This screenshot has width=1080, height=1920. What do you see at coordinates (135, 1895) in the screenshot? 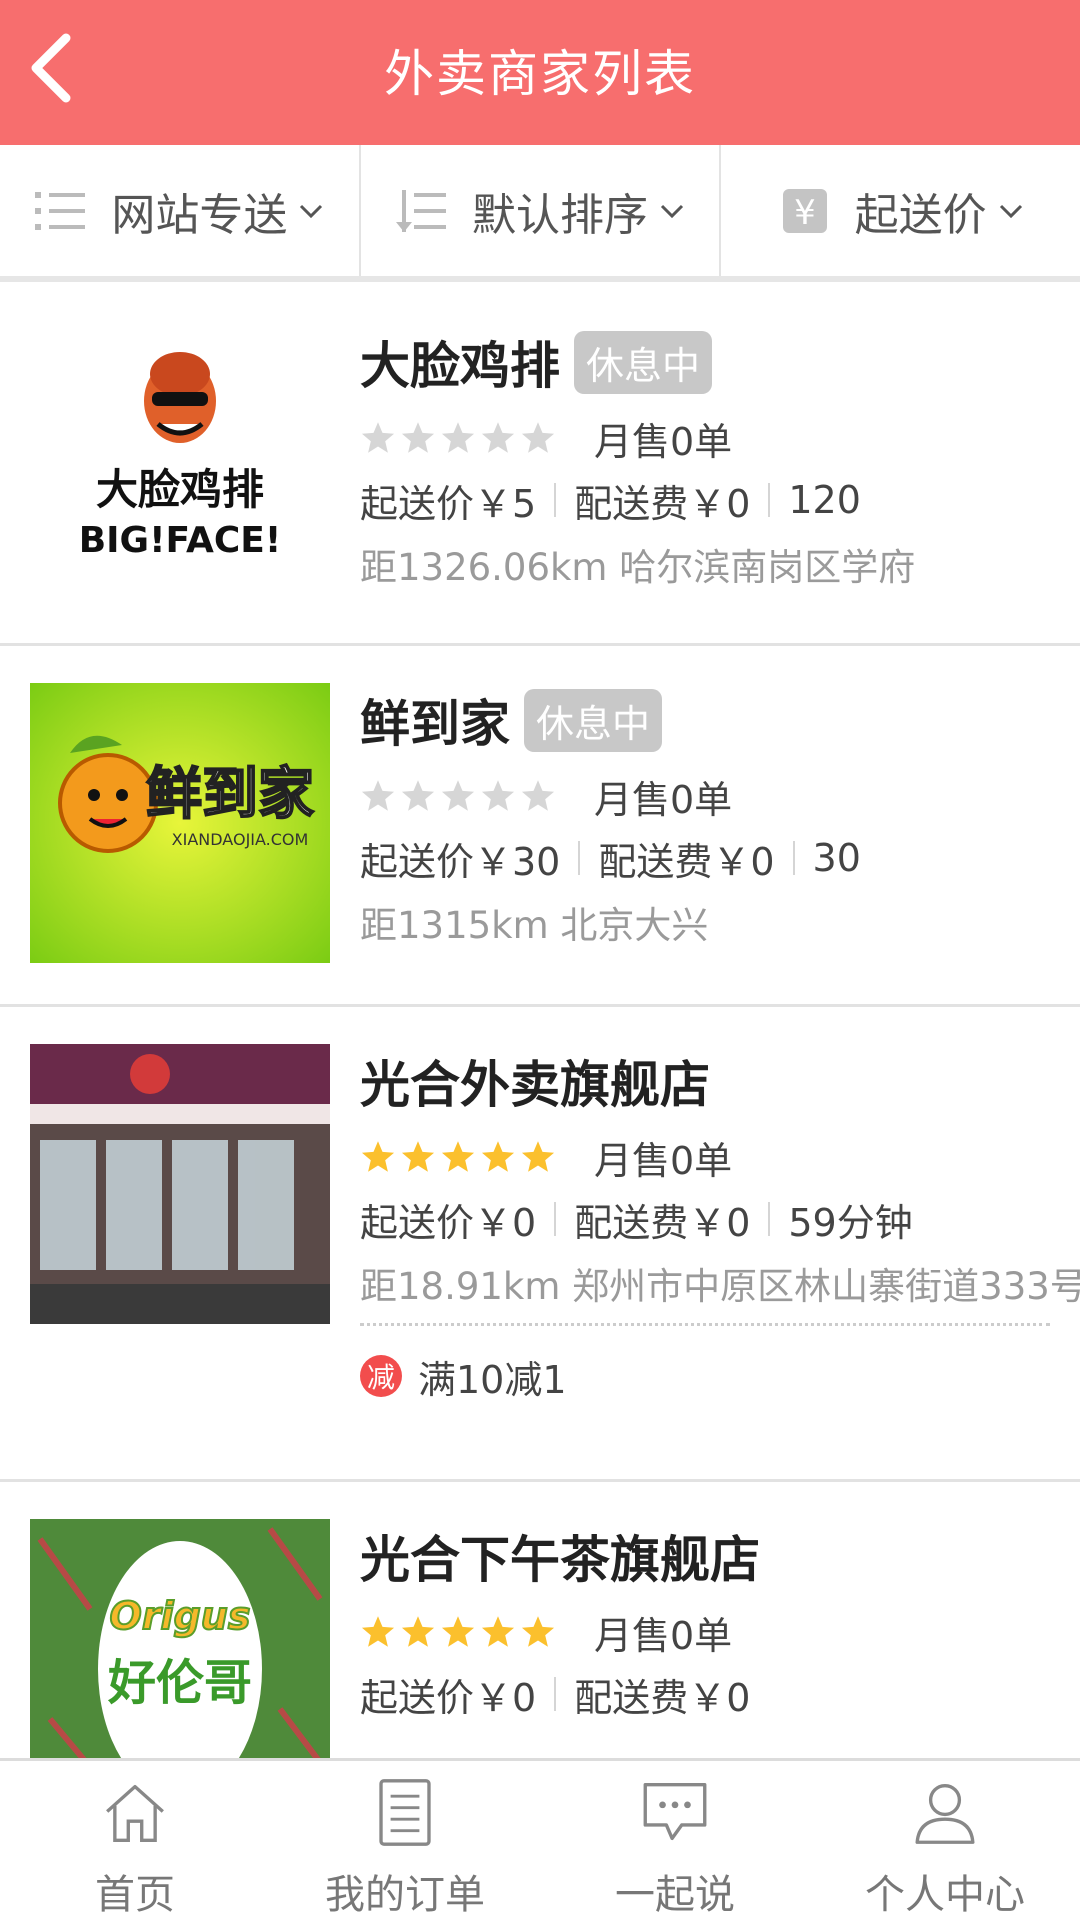
I see `tab-label: 首页` at bounding box center [135, 1895].